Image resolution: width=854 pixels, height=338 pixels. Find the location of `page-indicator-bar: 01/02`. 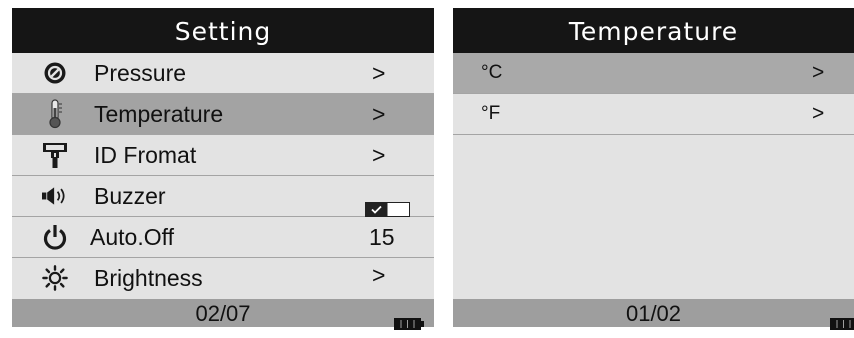

page-indicator-bar: 01/02 is located at coordinates (653, 314).